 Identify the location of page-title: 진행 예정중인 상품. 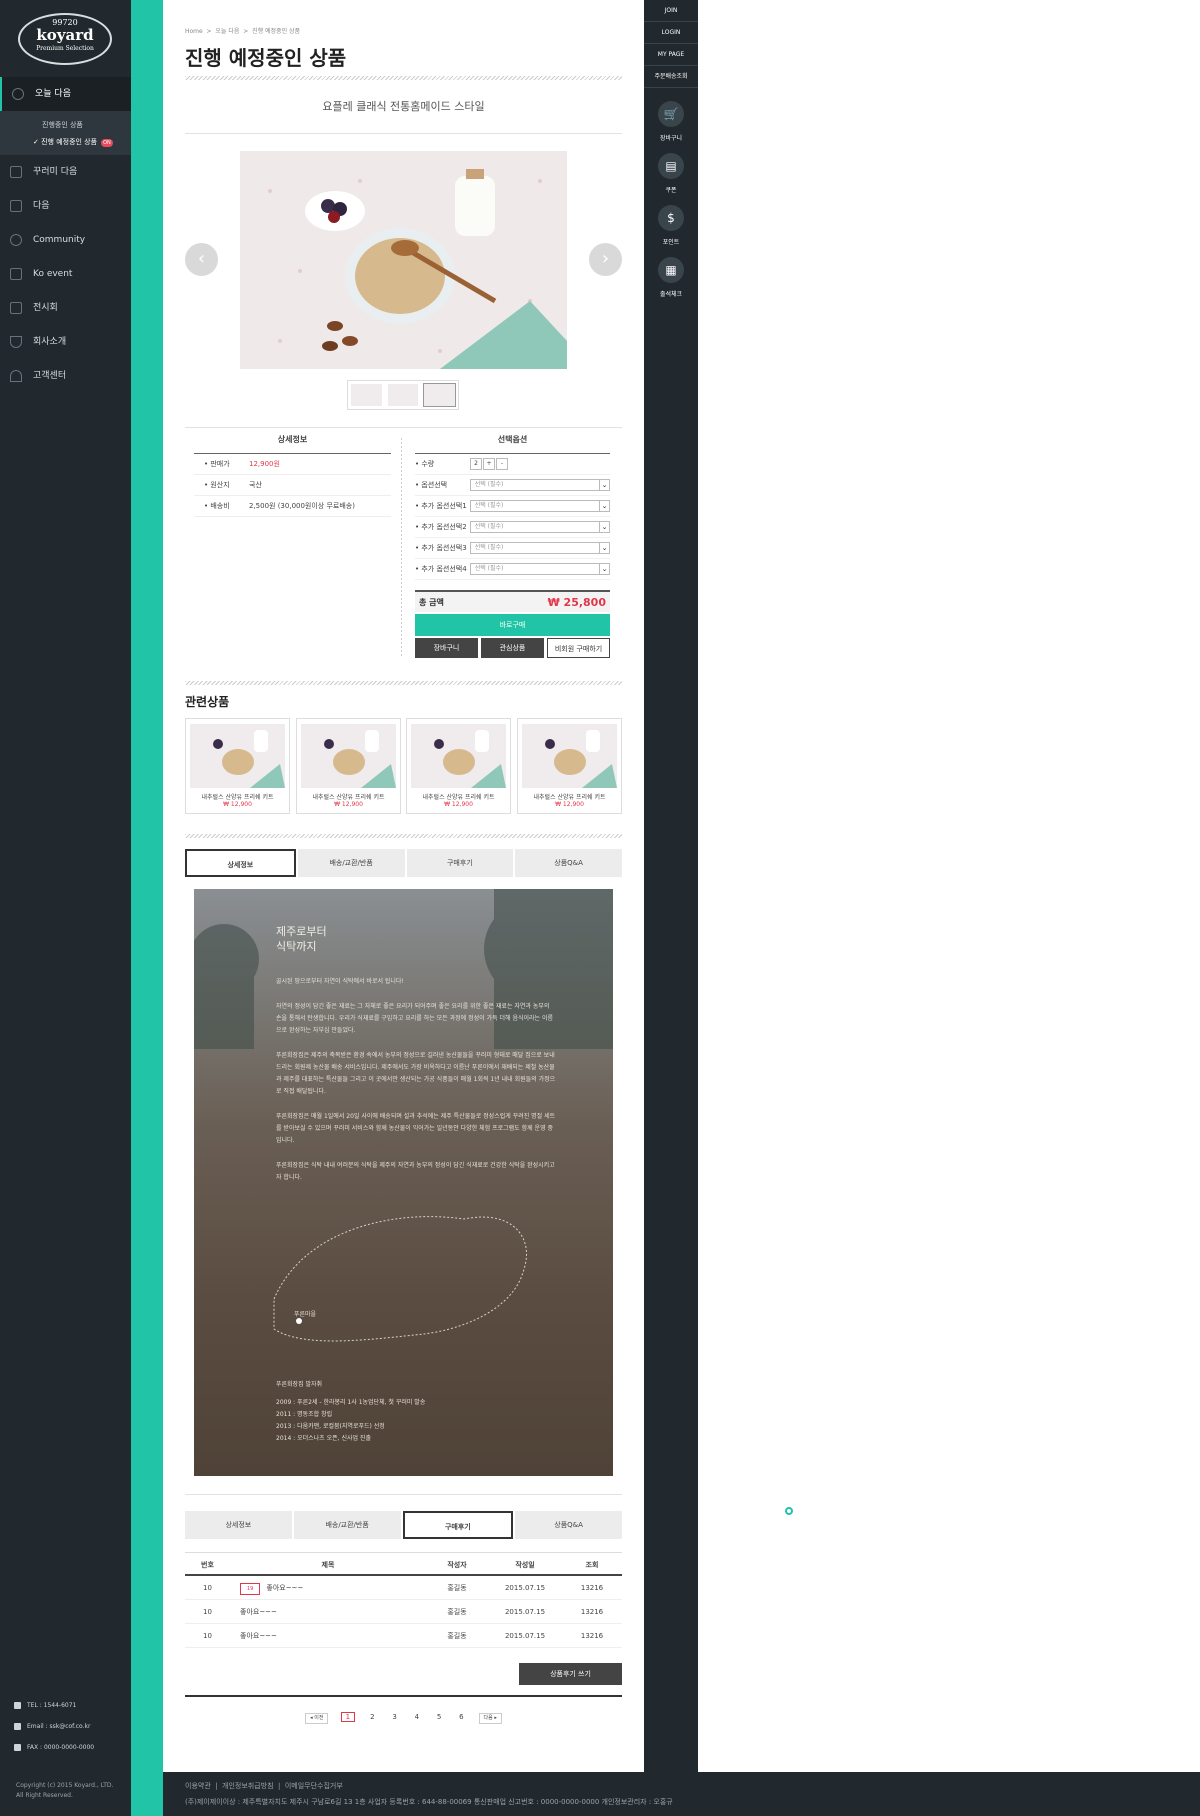
(266, 58).